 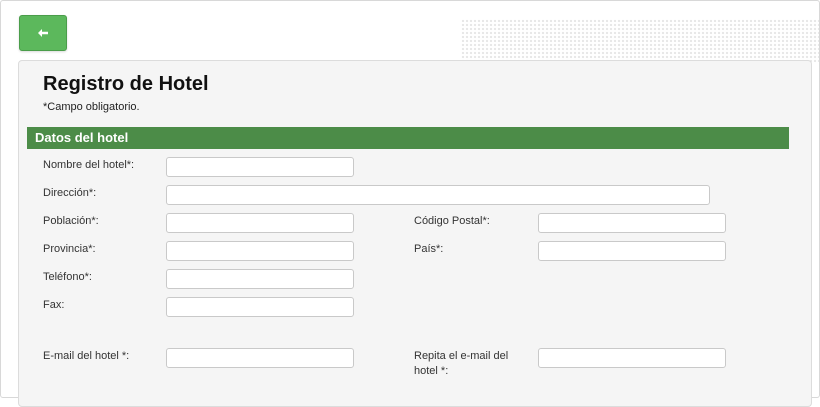 What do you see at coordinates (260, 279) in the screenshot?
I see `phone-input` at bounding box center [260, 279].